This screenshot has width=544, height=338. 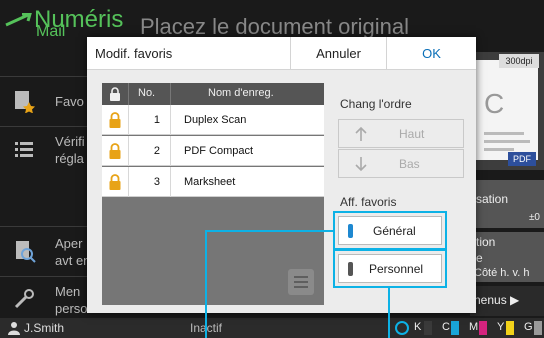 I want to click on right-card-orientation: tion e Côté h. v. h, so click(x=507, y=257).